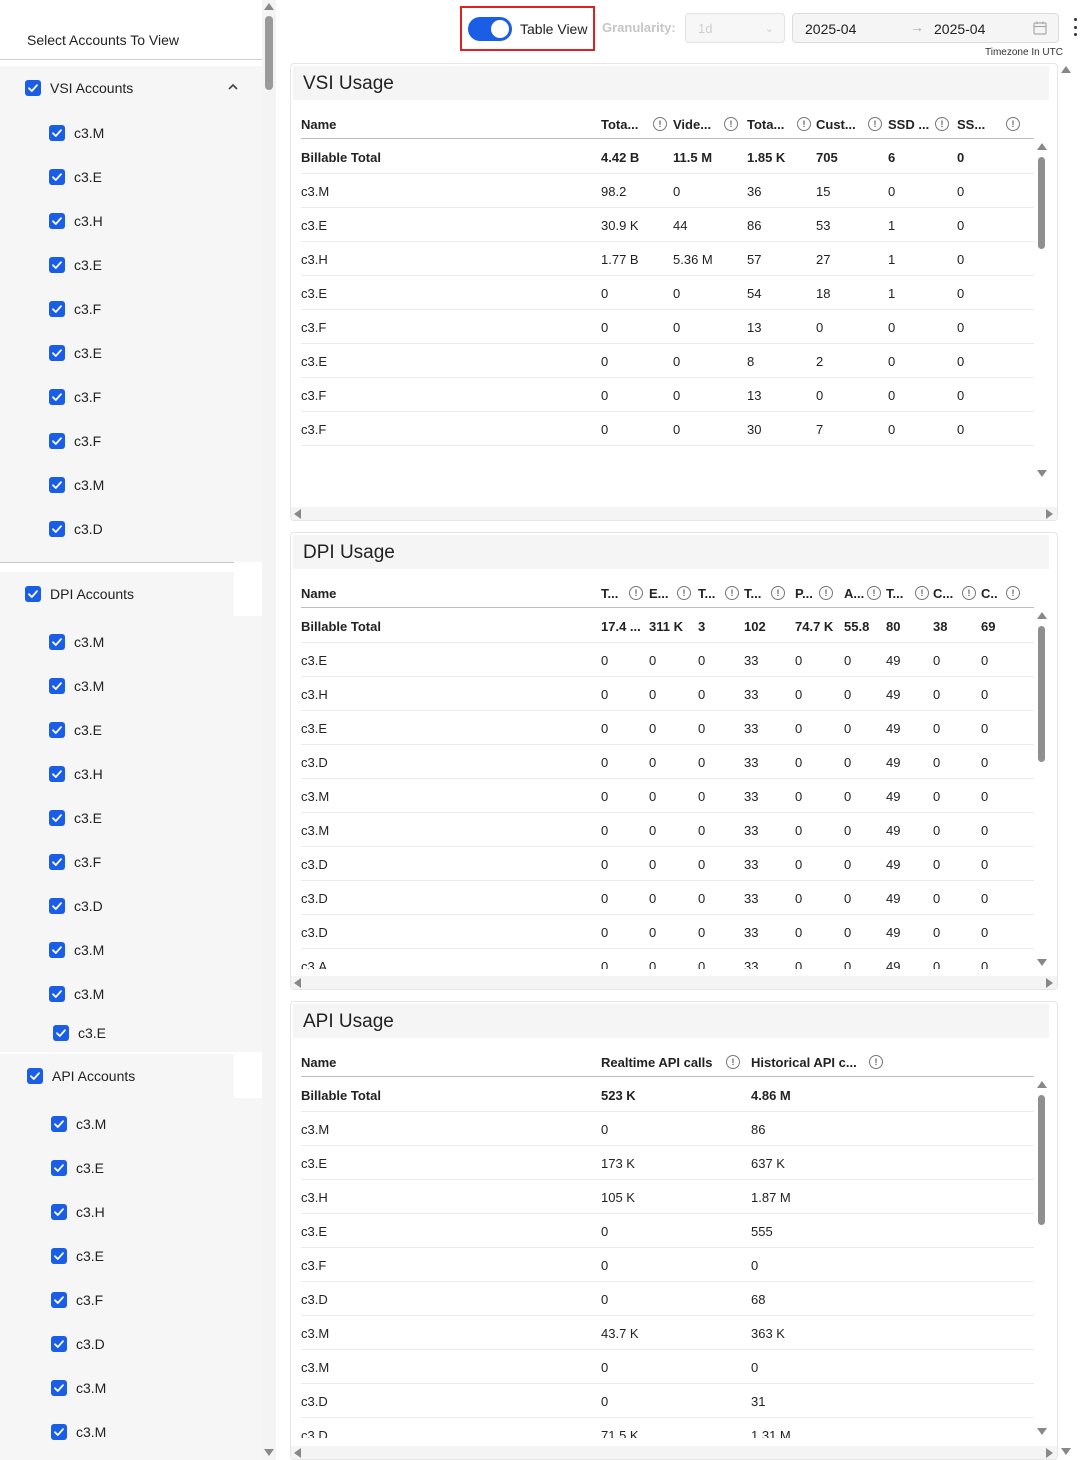 The width and height of the screenshot is (1082, 1460). Describe the element at coordinates (1075, 27) in the screenshot. I see `kebab-menu-icon` at that location.